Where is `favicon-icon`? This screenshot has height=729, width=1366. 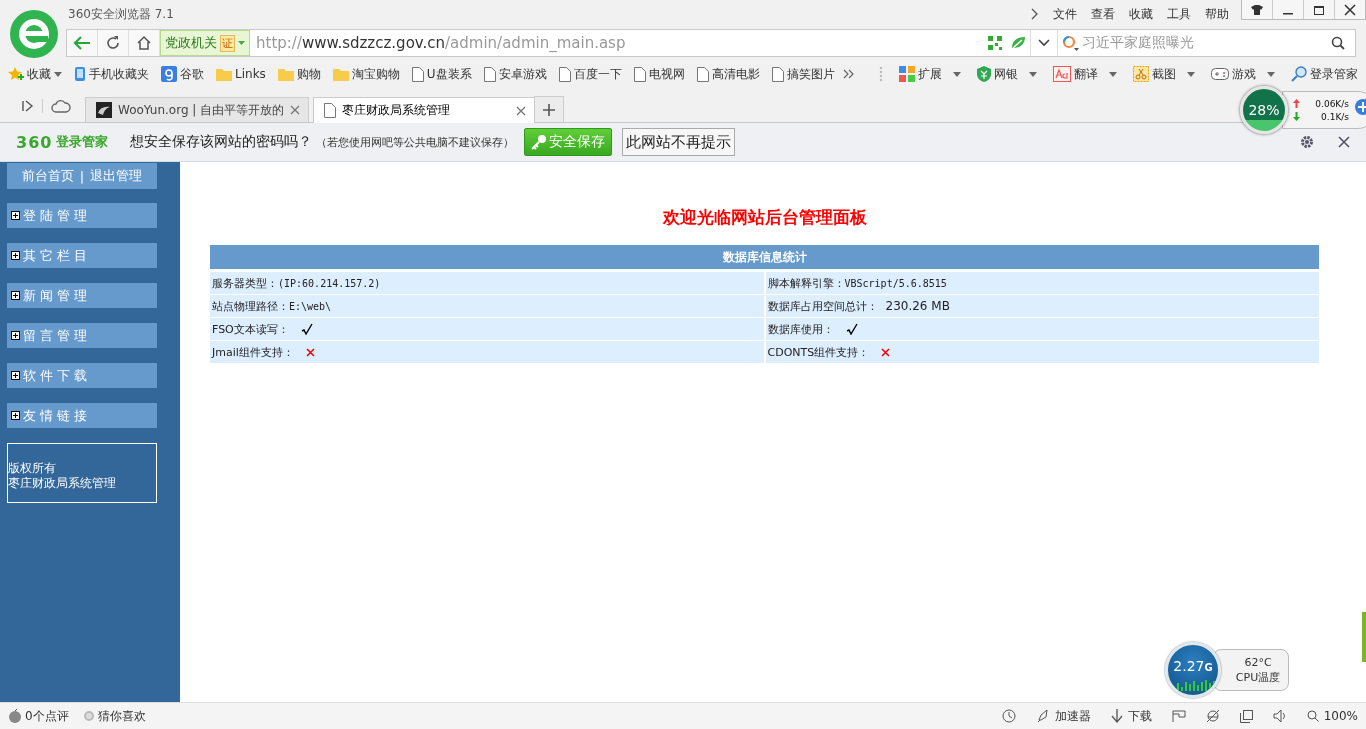
favicon-icon is located at coordinates (104, 110).